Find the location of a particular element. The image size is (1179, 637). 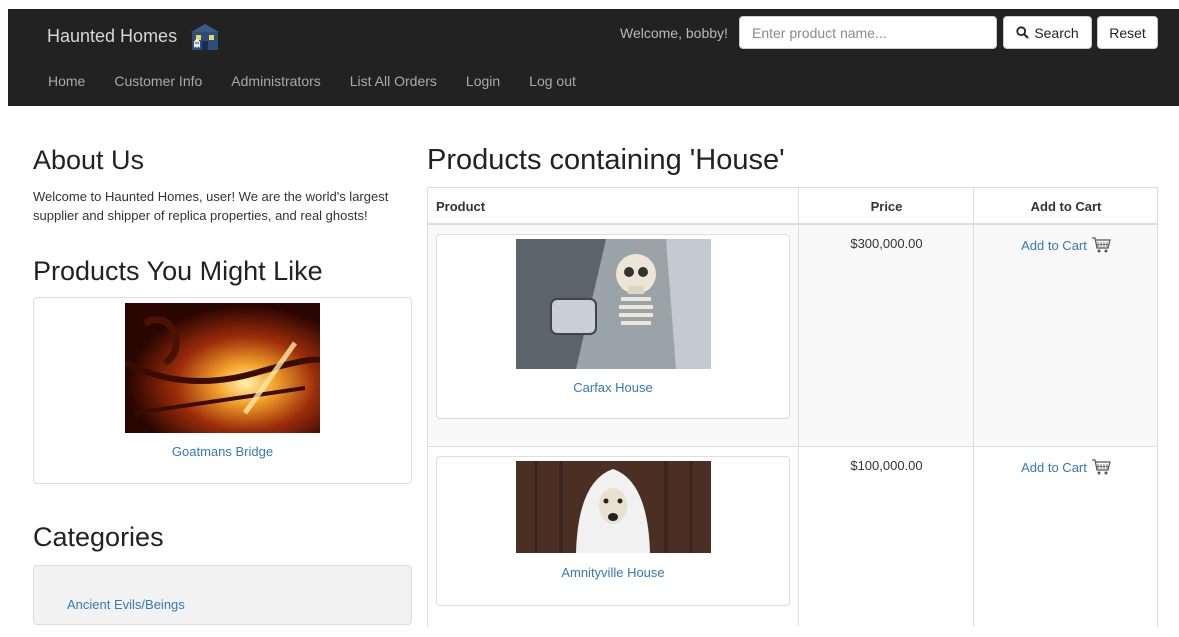

column-header-add-to-cart: Add to Cart is located at coordinates (1066, 206).